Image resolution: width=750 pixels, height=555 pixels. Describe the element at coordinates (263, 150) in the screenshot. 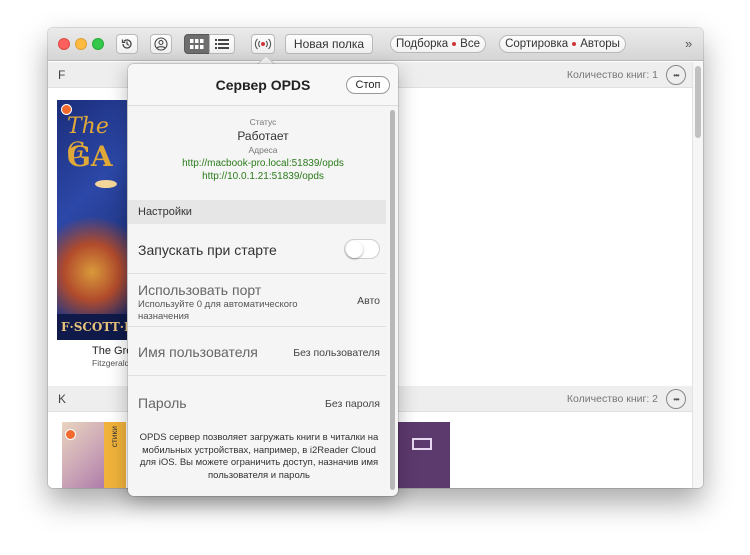

I see `address-label: Адреса` at that location.